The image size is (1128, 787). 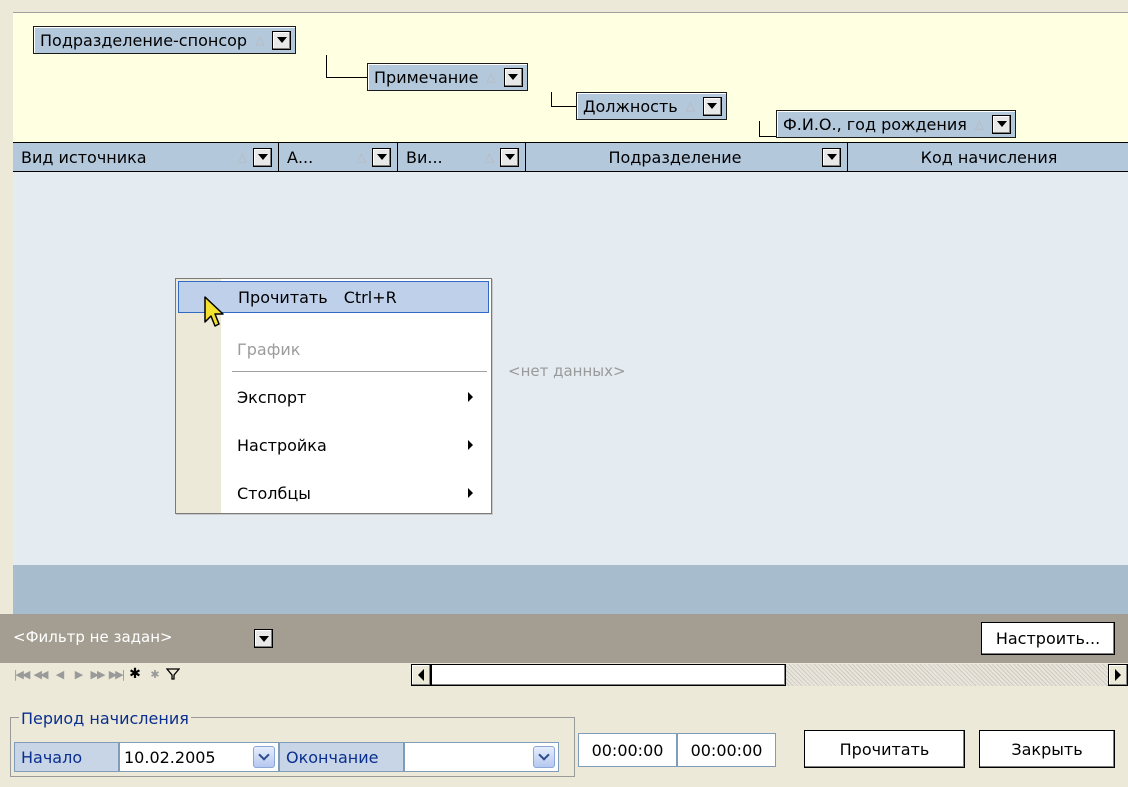 I want to click on filter-status-text: <Фильтр не задан>, so click(x=93, y=637).